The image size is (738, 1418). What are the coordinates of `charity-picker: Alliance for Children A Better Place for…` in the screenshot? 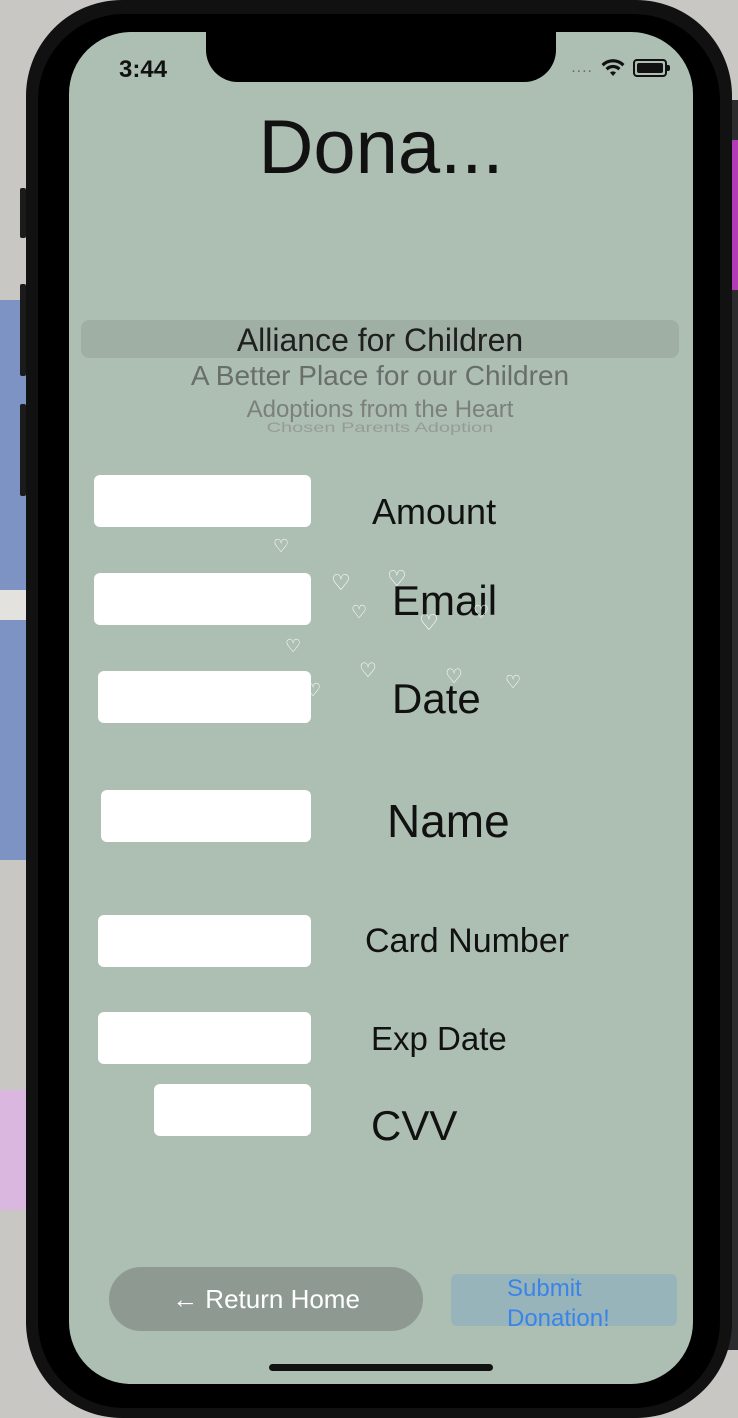 It's located at (380, 380).